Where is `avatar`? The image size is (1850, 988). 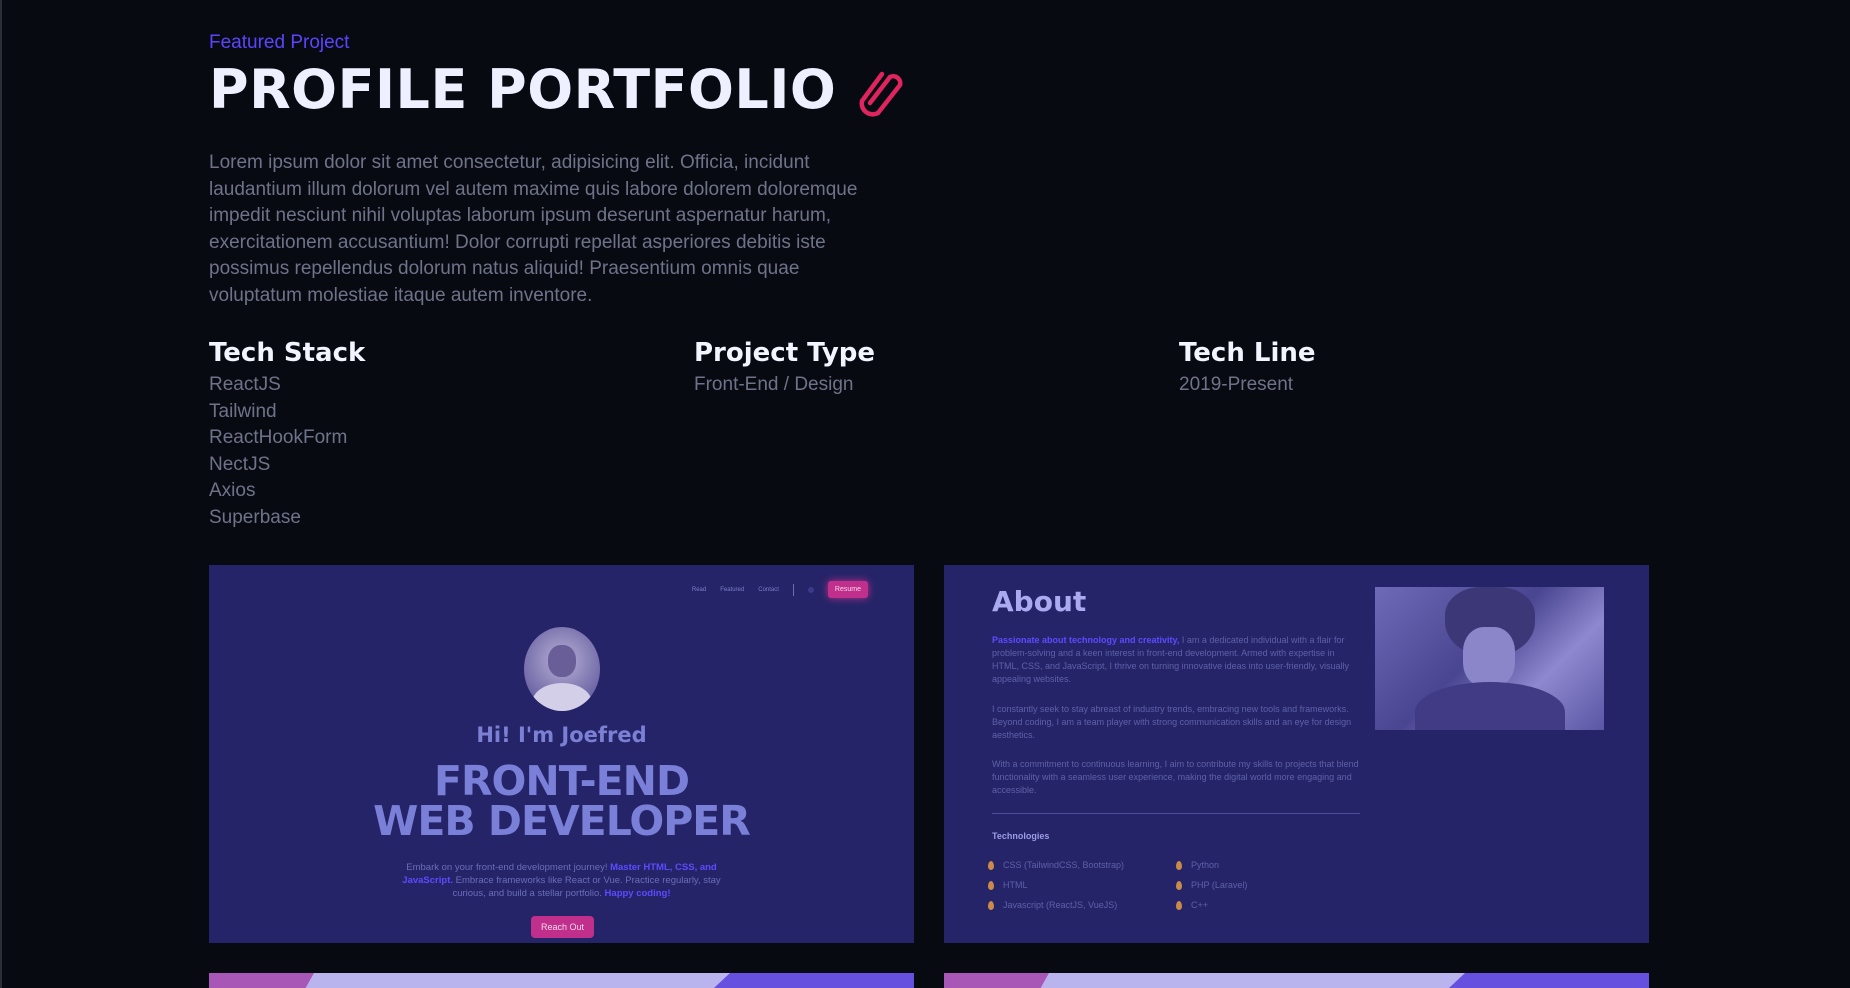 avatar is located at coordinates (562, 669).